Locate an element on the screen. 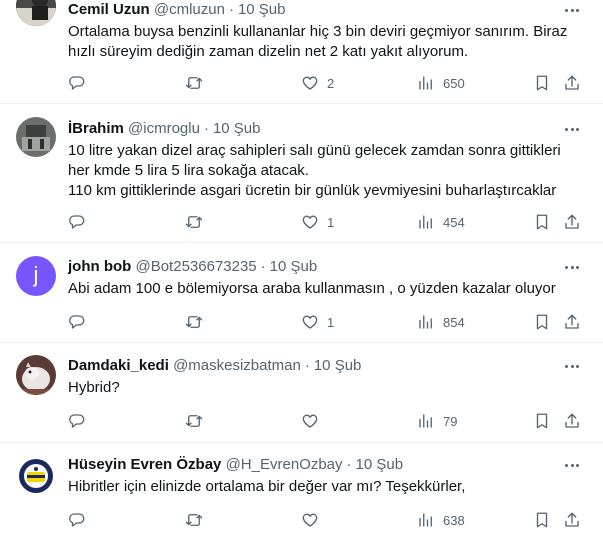 Image resolution: width=603 pixels, height=550 pixels. views-button: 79 is located at coordinates (437, 421).